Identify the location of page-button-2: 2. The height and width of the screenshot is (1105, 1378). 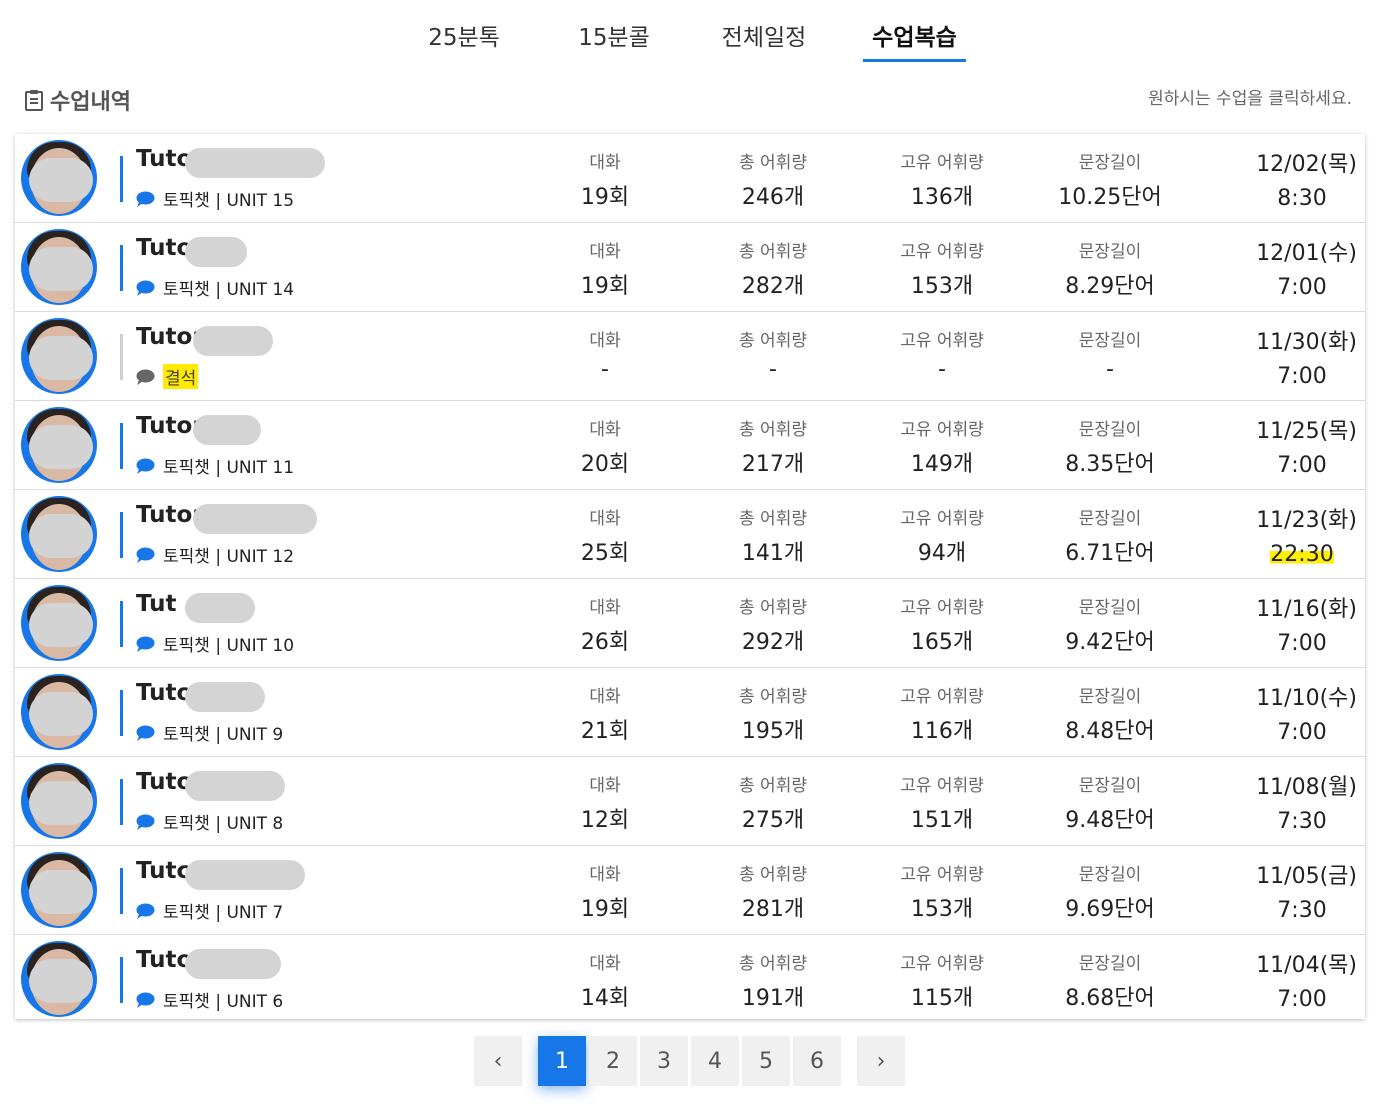
(613, 1061).